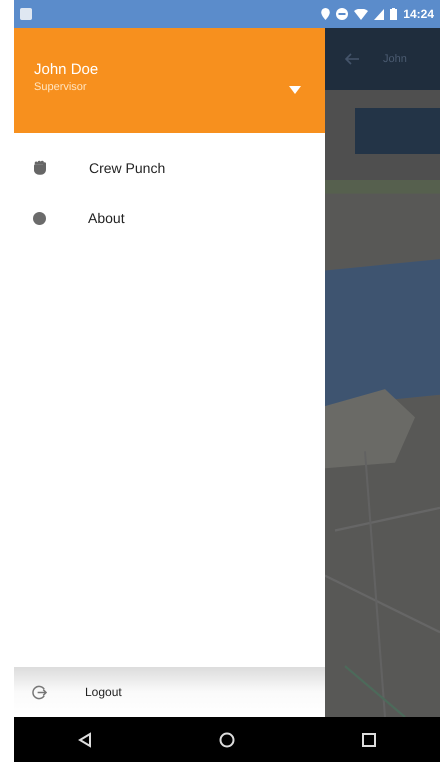 The width and height of the screenshot is (440, 762). Describe the element at coordinates (40, 168) in the screenshot. I see `fist-icon` at that location.